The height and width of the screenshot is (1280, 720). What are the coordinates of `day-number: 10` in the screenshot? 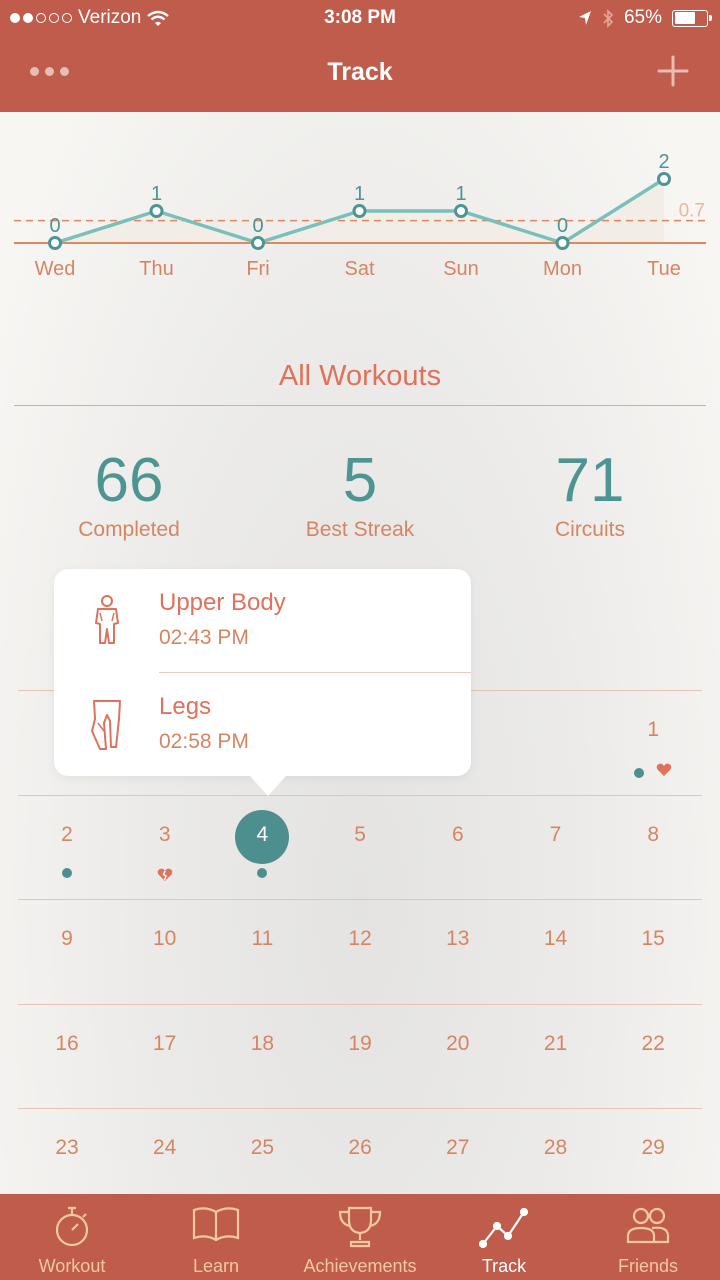 It's located at (165, 938).